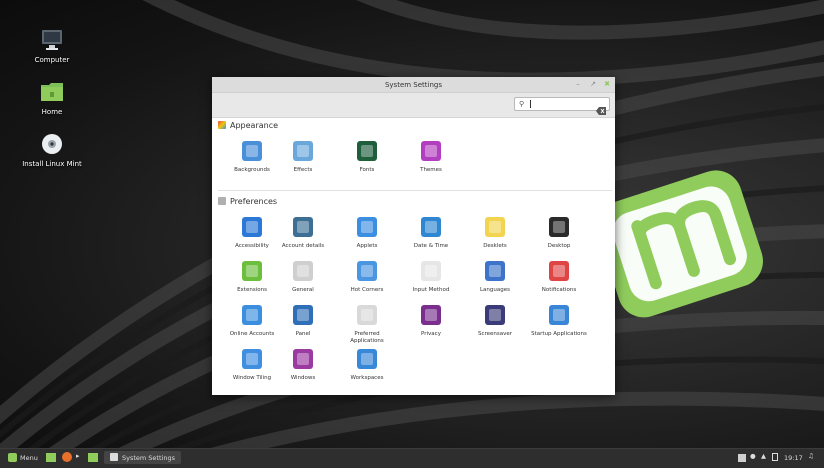 The height and width of the screenshot is (468, 824). I want to click on section-divider, so click(415, 190).